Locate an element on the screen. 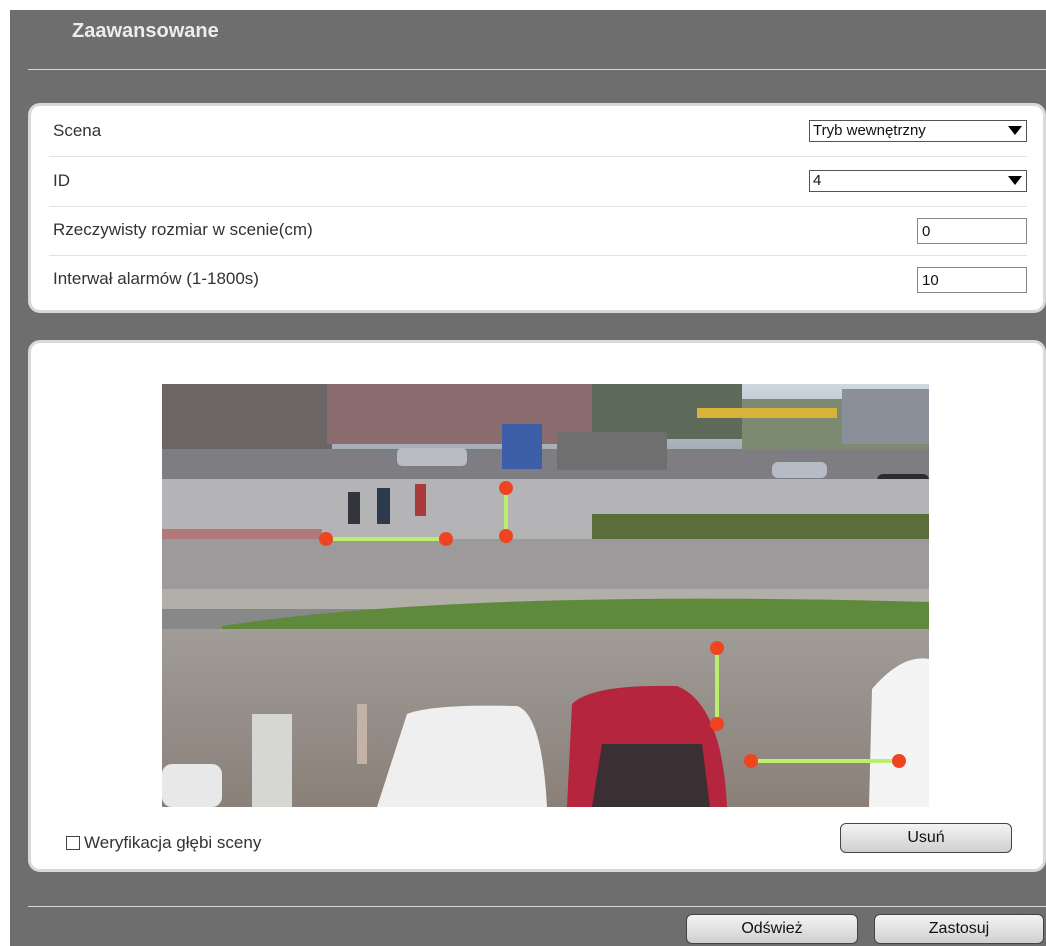 Image resolution: width=1046 pixels, height=946 pixels. alarm-interval-row: Interwał alarmów (1-1800s) is located at coordinates (538, 280).